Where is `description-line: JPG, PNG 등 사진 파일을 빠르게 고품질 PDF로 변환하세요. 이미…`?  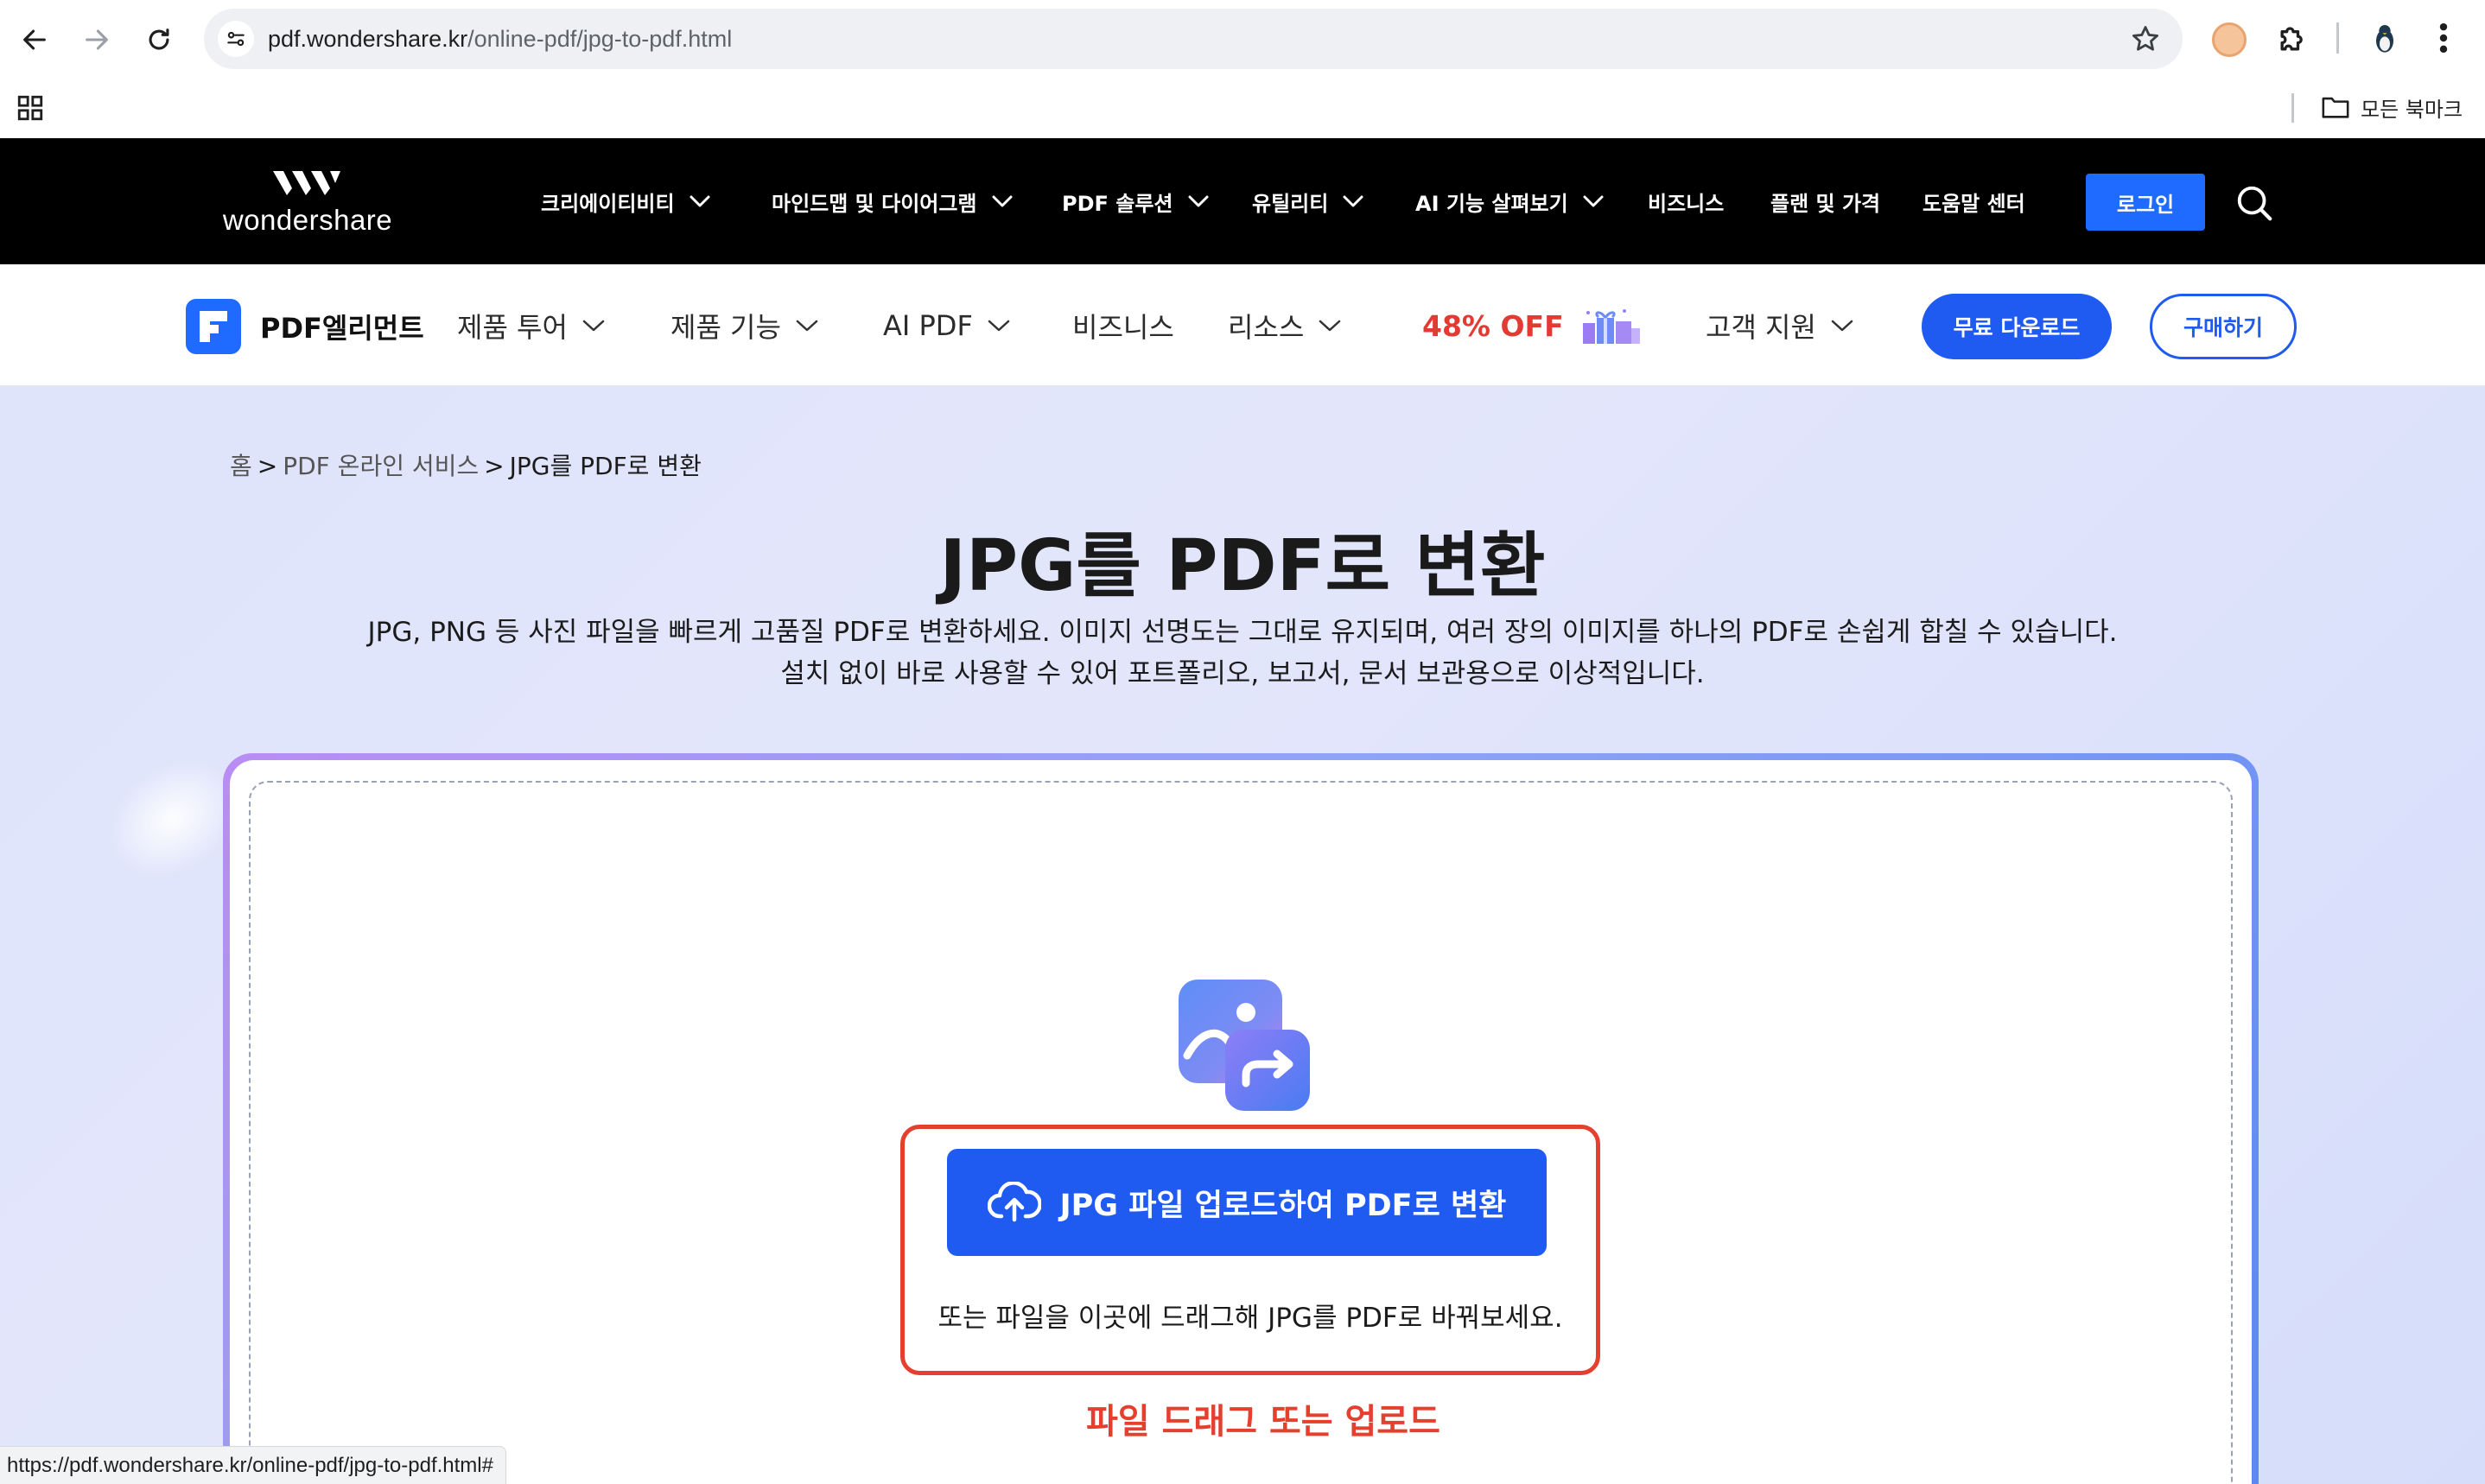 description-line: JPG, PNG 등 사진 파일을 빠르게 고품질 PDF로 변환하세요. 이미… is located at coordinates (1242, 632).